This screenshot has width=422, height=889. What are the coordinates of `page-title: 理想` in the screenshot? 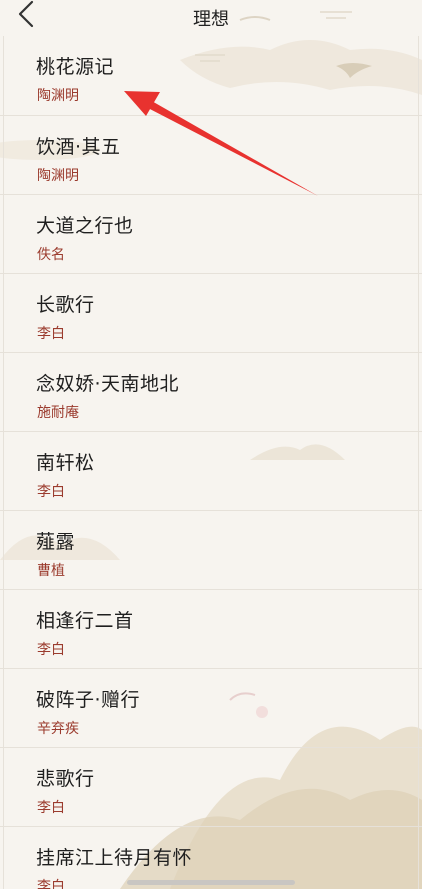 It's located at (211, 19).